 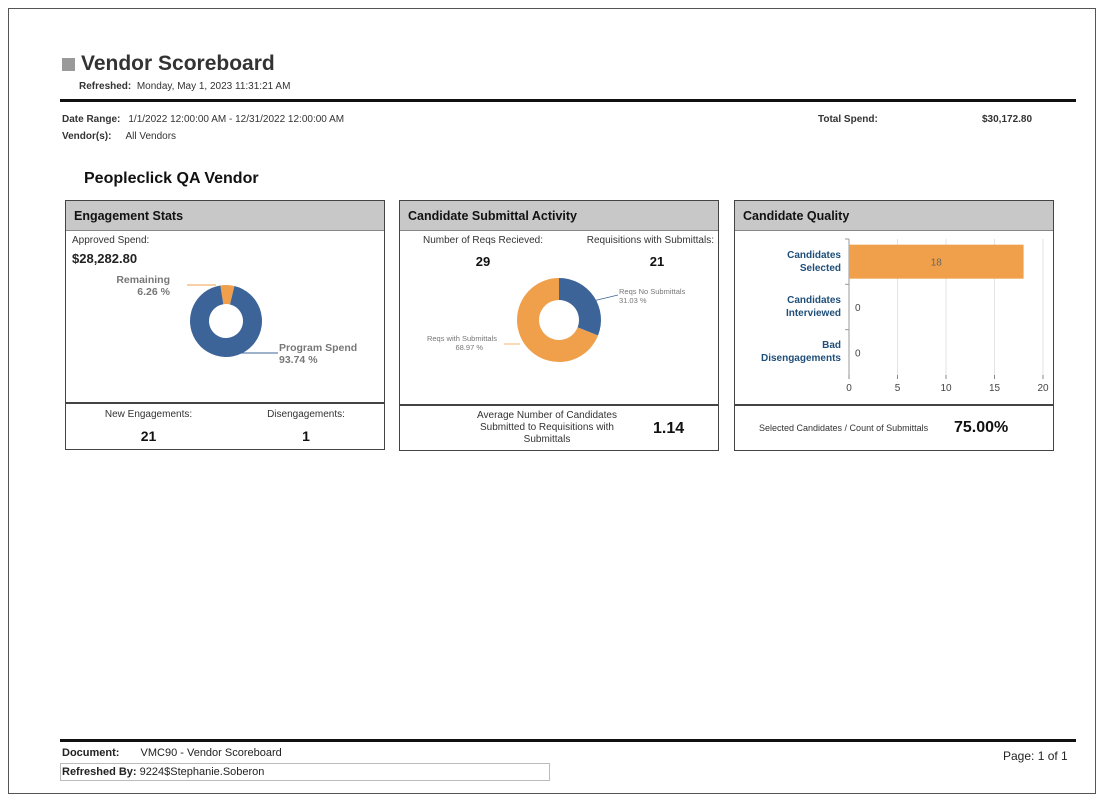 I want to click on bar-value-label: 18, so click(x=937, y=263).